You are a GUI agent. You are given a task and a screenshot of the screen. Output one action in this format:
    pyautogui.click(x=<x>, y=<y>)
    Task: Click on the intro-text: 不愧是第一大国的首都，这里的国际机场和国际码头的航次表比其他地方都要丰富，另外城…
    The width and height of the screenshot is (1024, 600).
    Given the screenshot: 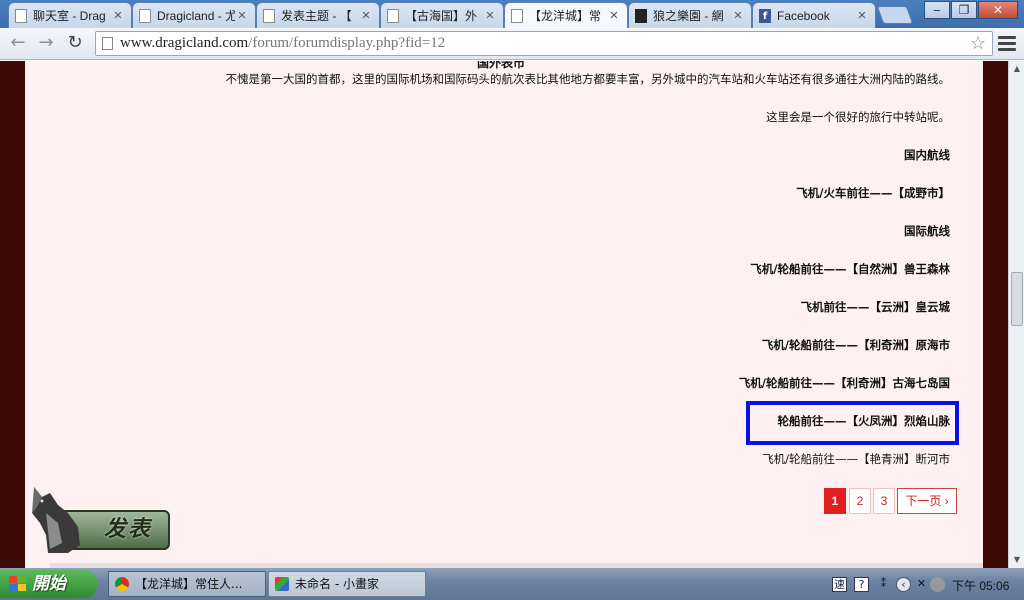 What is the action you would take?
    pyautogui.click(x=588, y=79)
    